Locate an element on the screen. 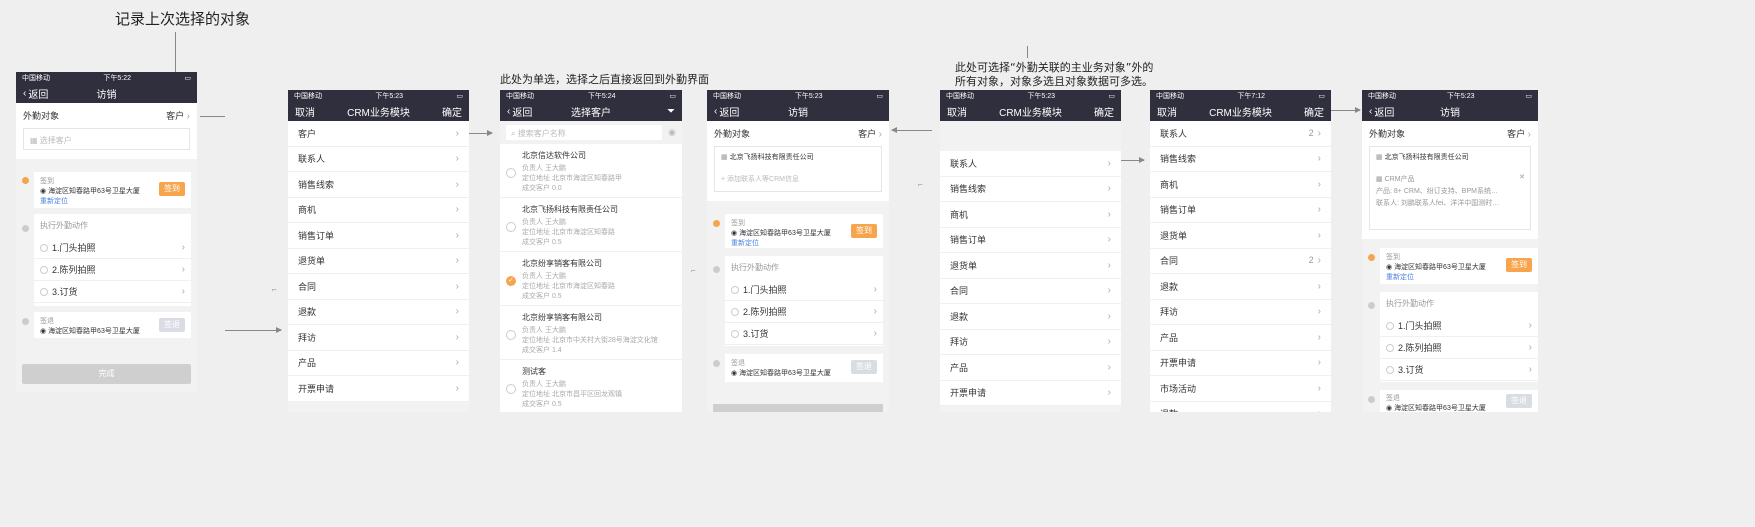 The image size is (1755, 527). customer-item: ✓ 北京纷享销客有限公司 负责人 王大鹏 定位地址 北京市海淀区知春路 成交客户 0.5 is located at coordinates (591, 279).